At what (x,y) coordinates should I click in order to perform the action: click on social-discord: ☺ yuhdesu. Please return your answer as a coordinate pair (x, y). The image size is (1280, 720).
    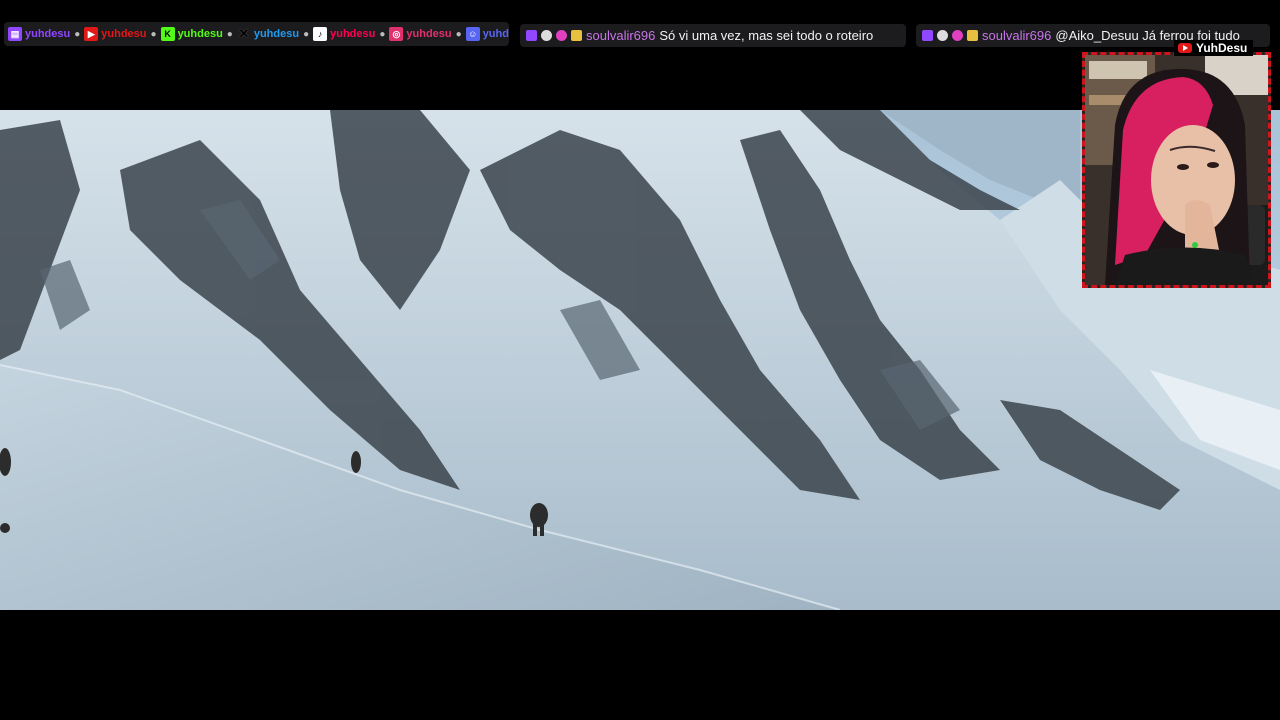
    Looking at the image, I should click on (487, 34).